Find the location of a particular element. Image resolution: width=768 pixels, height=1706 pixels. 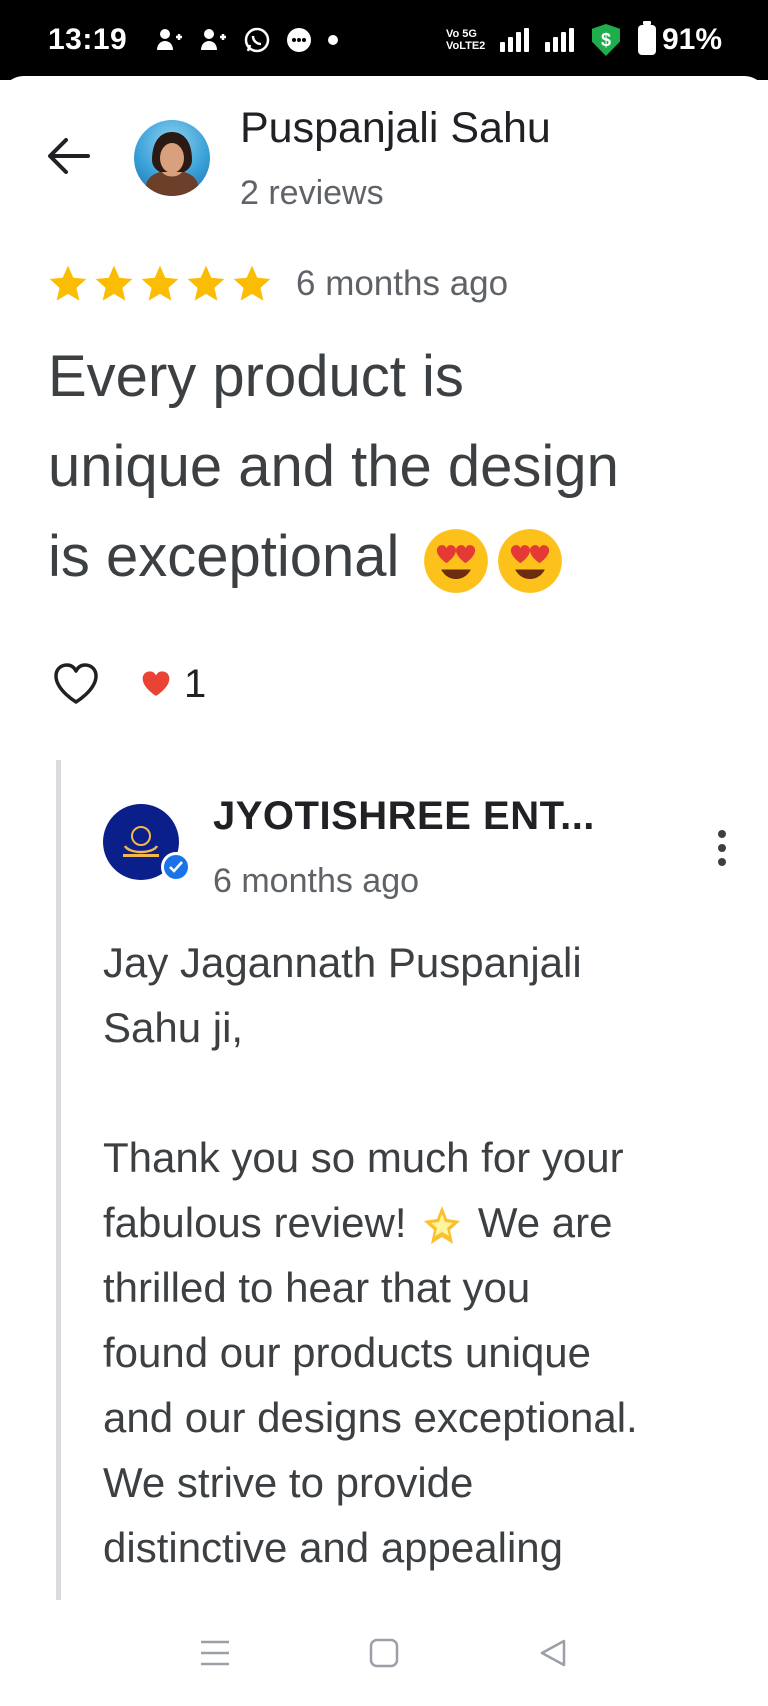

status-time: 13:19 is located at coordinates (88, 39).